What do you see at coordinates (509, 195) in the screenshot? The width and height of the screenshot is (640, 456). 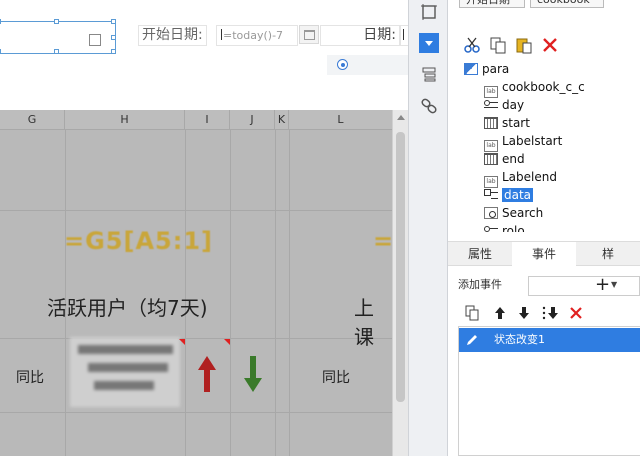 I see `tree-item-selected: data` at bounding box center [509, 195].